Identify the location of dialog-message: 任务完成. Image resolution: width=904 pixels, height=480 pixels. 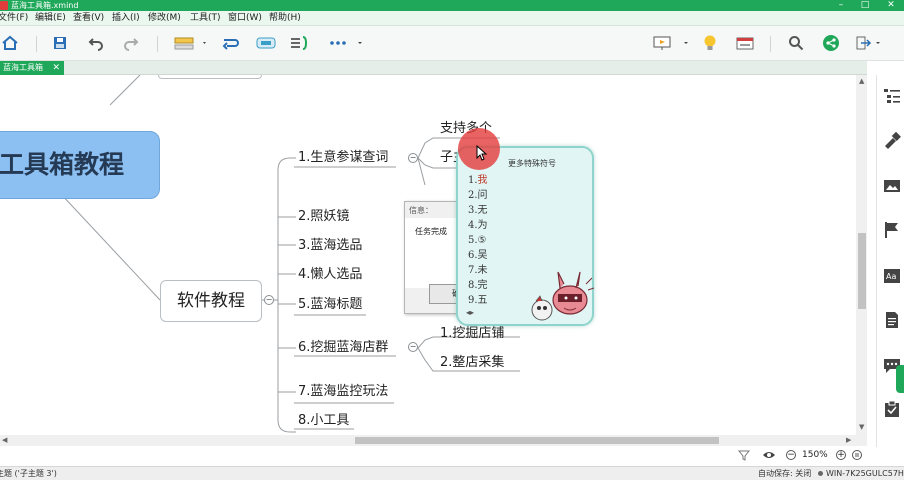
(431, 231).